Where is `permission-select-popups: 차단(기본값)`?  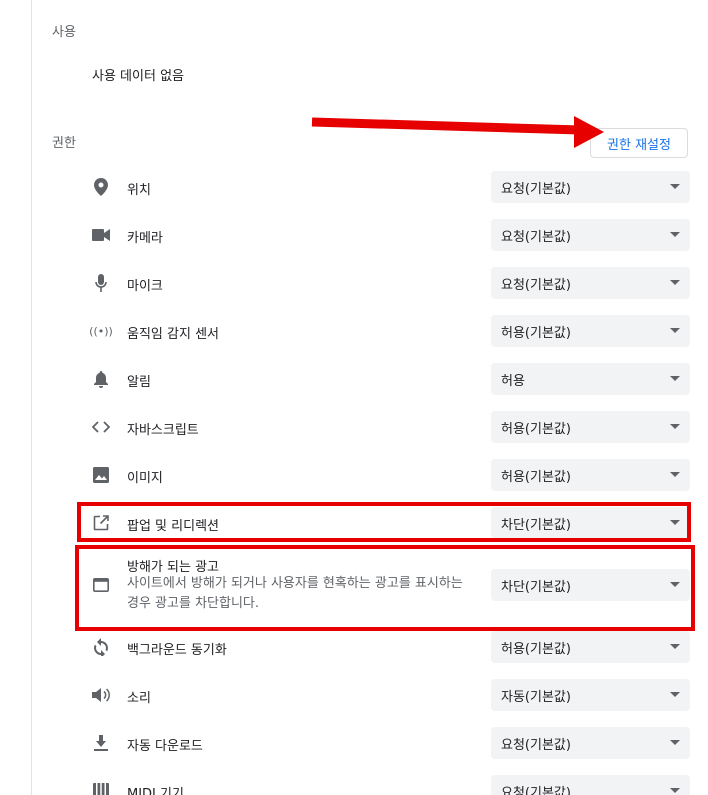
permission-select-popups: 차단(기본값) is located at coordinates (590, 523).